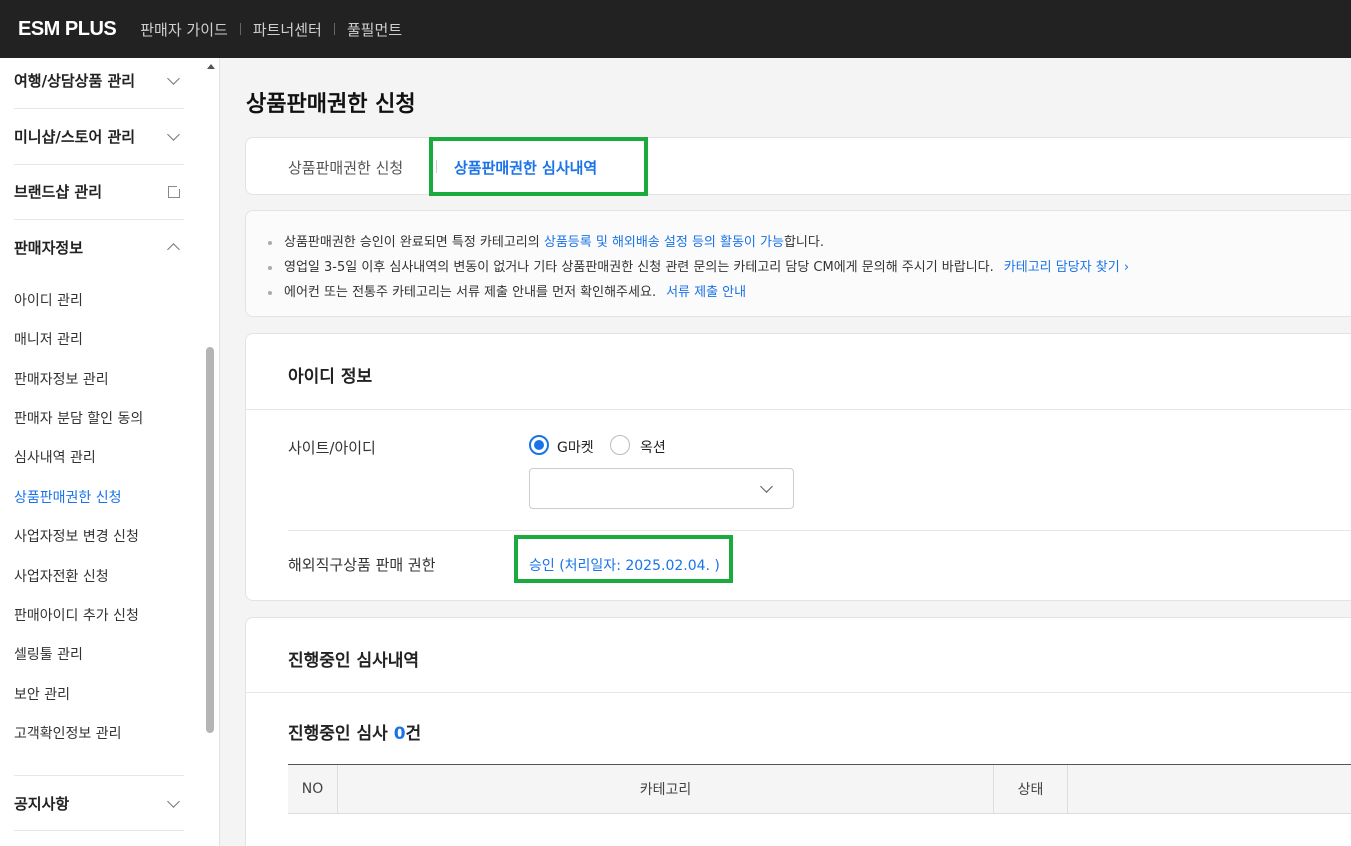 The image size is (1351, 846). I want to click on review-count-number: 0, so click(399, 734).